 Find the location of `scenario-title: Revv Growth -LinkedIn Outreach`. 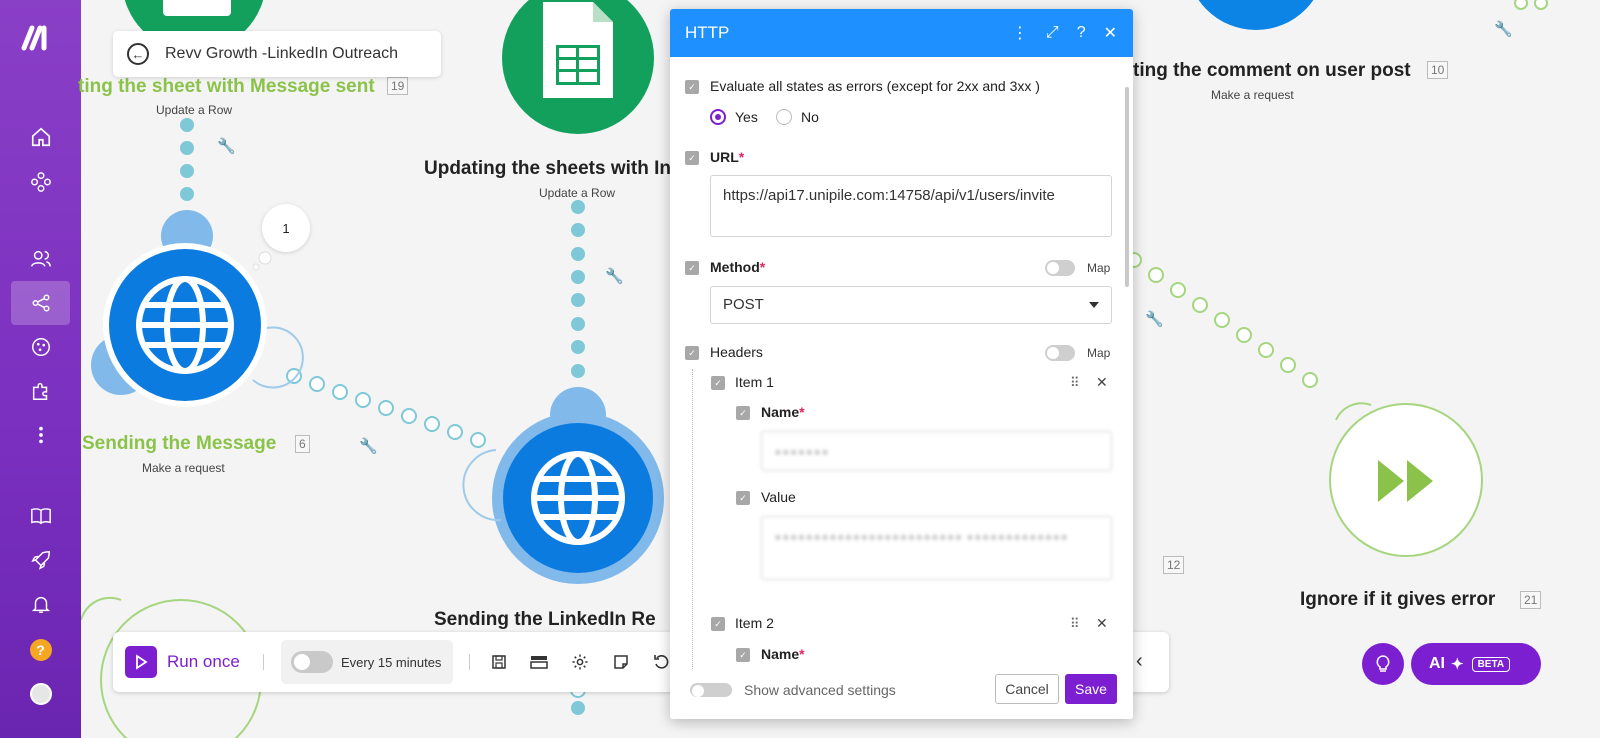

scenario-title: Revv Growth -LinkedIn Outreach is located at coordinates (281, 54).